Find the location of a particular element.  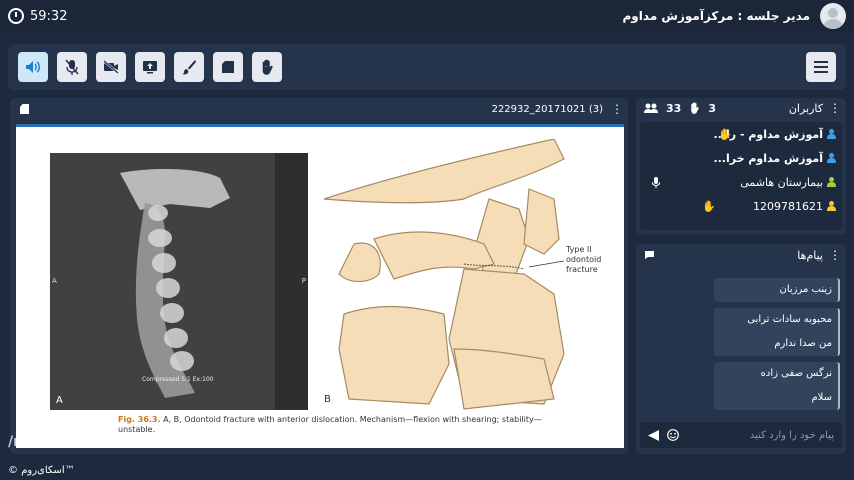

type-ii-label: Type II odontoid fracture is located at coordinates (583, 260).